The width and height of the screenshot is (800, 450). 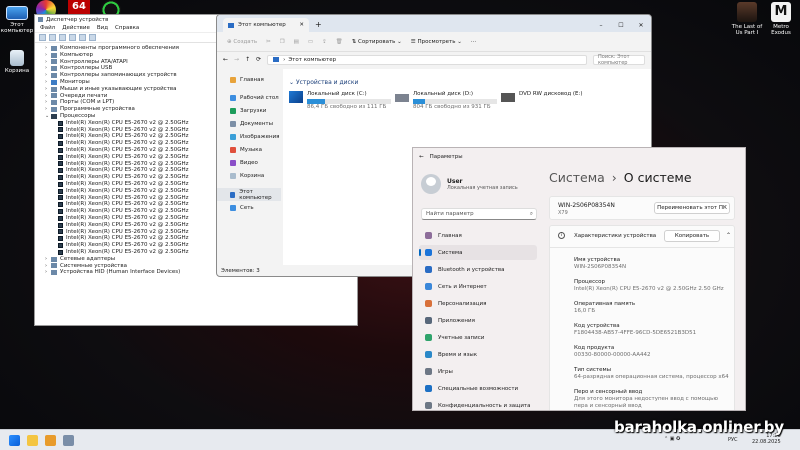 What do you see at coordinates (310, 42) in the screenshot?
I see `rename-icon: ▭` at bounding box center [310, 42].